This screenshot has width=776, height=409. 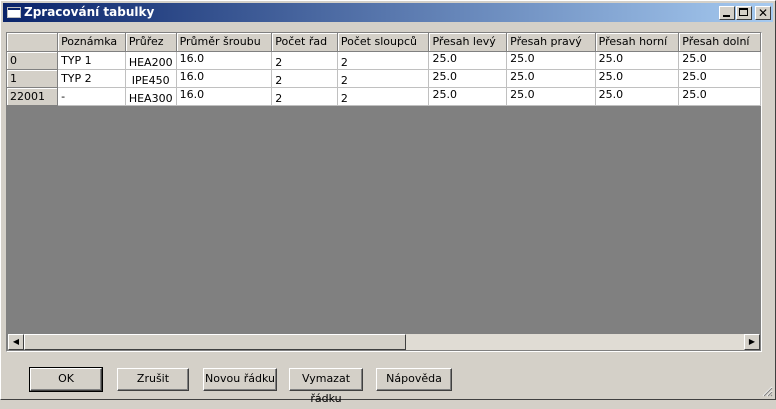 What do you see at coordinates (414, 379) in the screenshot?
I see `help-button: Nápověda` at bounding box center [414, 379].